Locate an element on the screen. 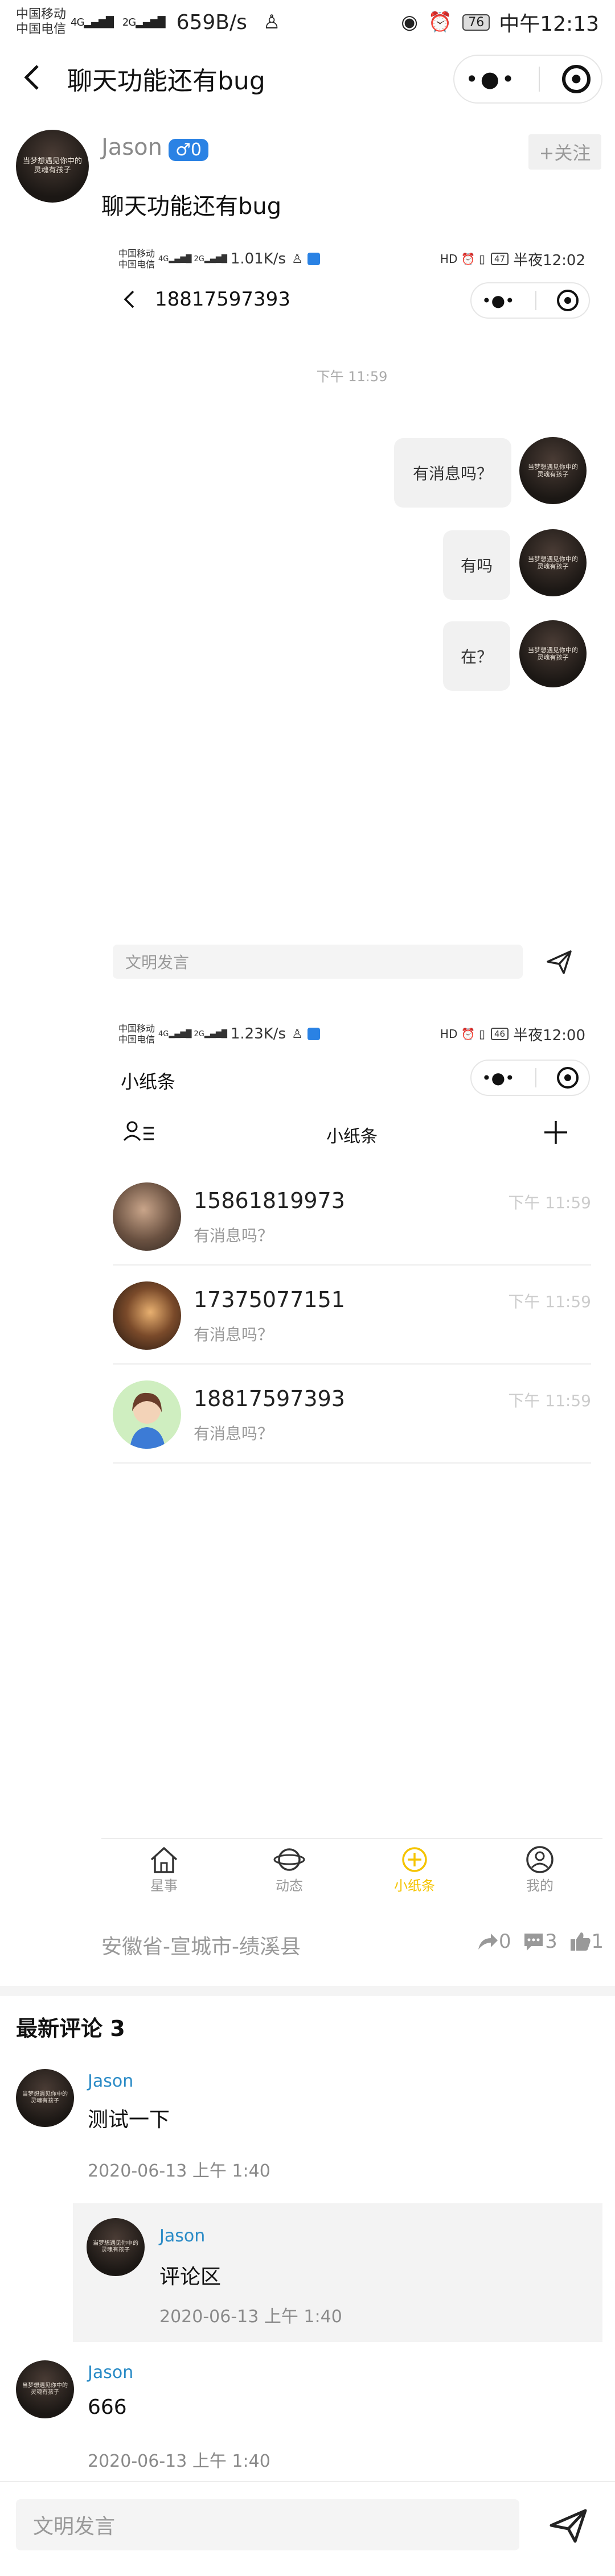  page-title: 聊天功能还有bug is located at coordinates (166, 81).